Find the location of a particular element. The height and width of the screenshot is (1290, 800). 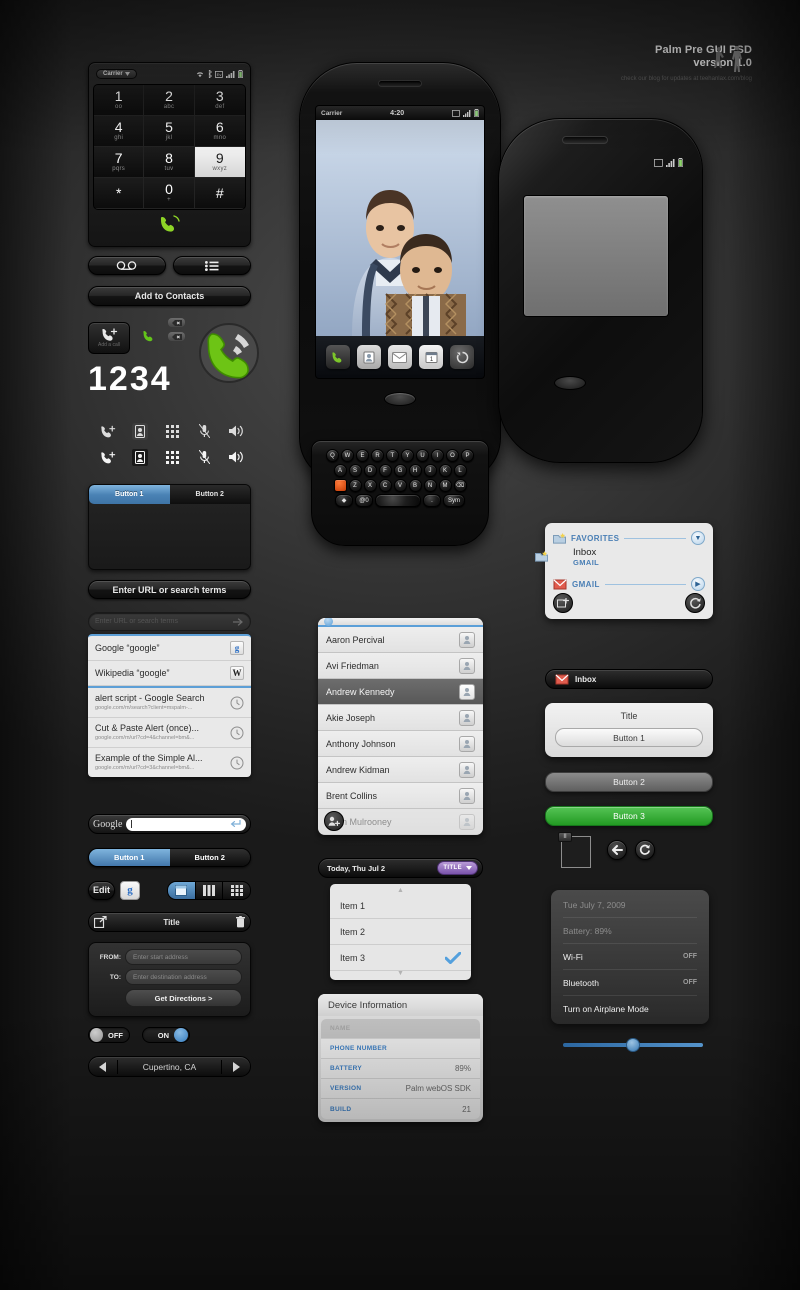

add-call-grid-icon is located at coordinates (108, 431).